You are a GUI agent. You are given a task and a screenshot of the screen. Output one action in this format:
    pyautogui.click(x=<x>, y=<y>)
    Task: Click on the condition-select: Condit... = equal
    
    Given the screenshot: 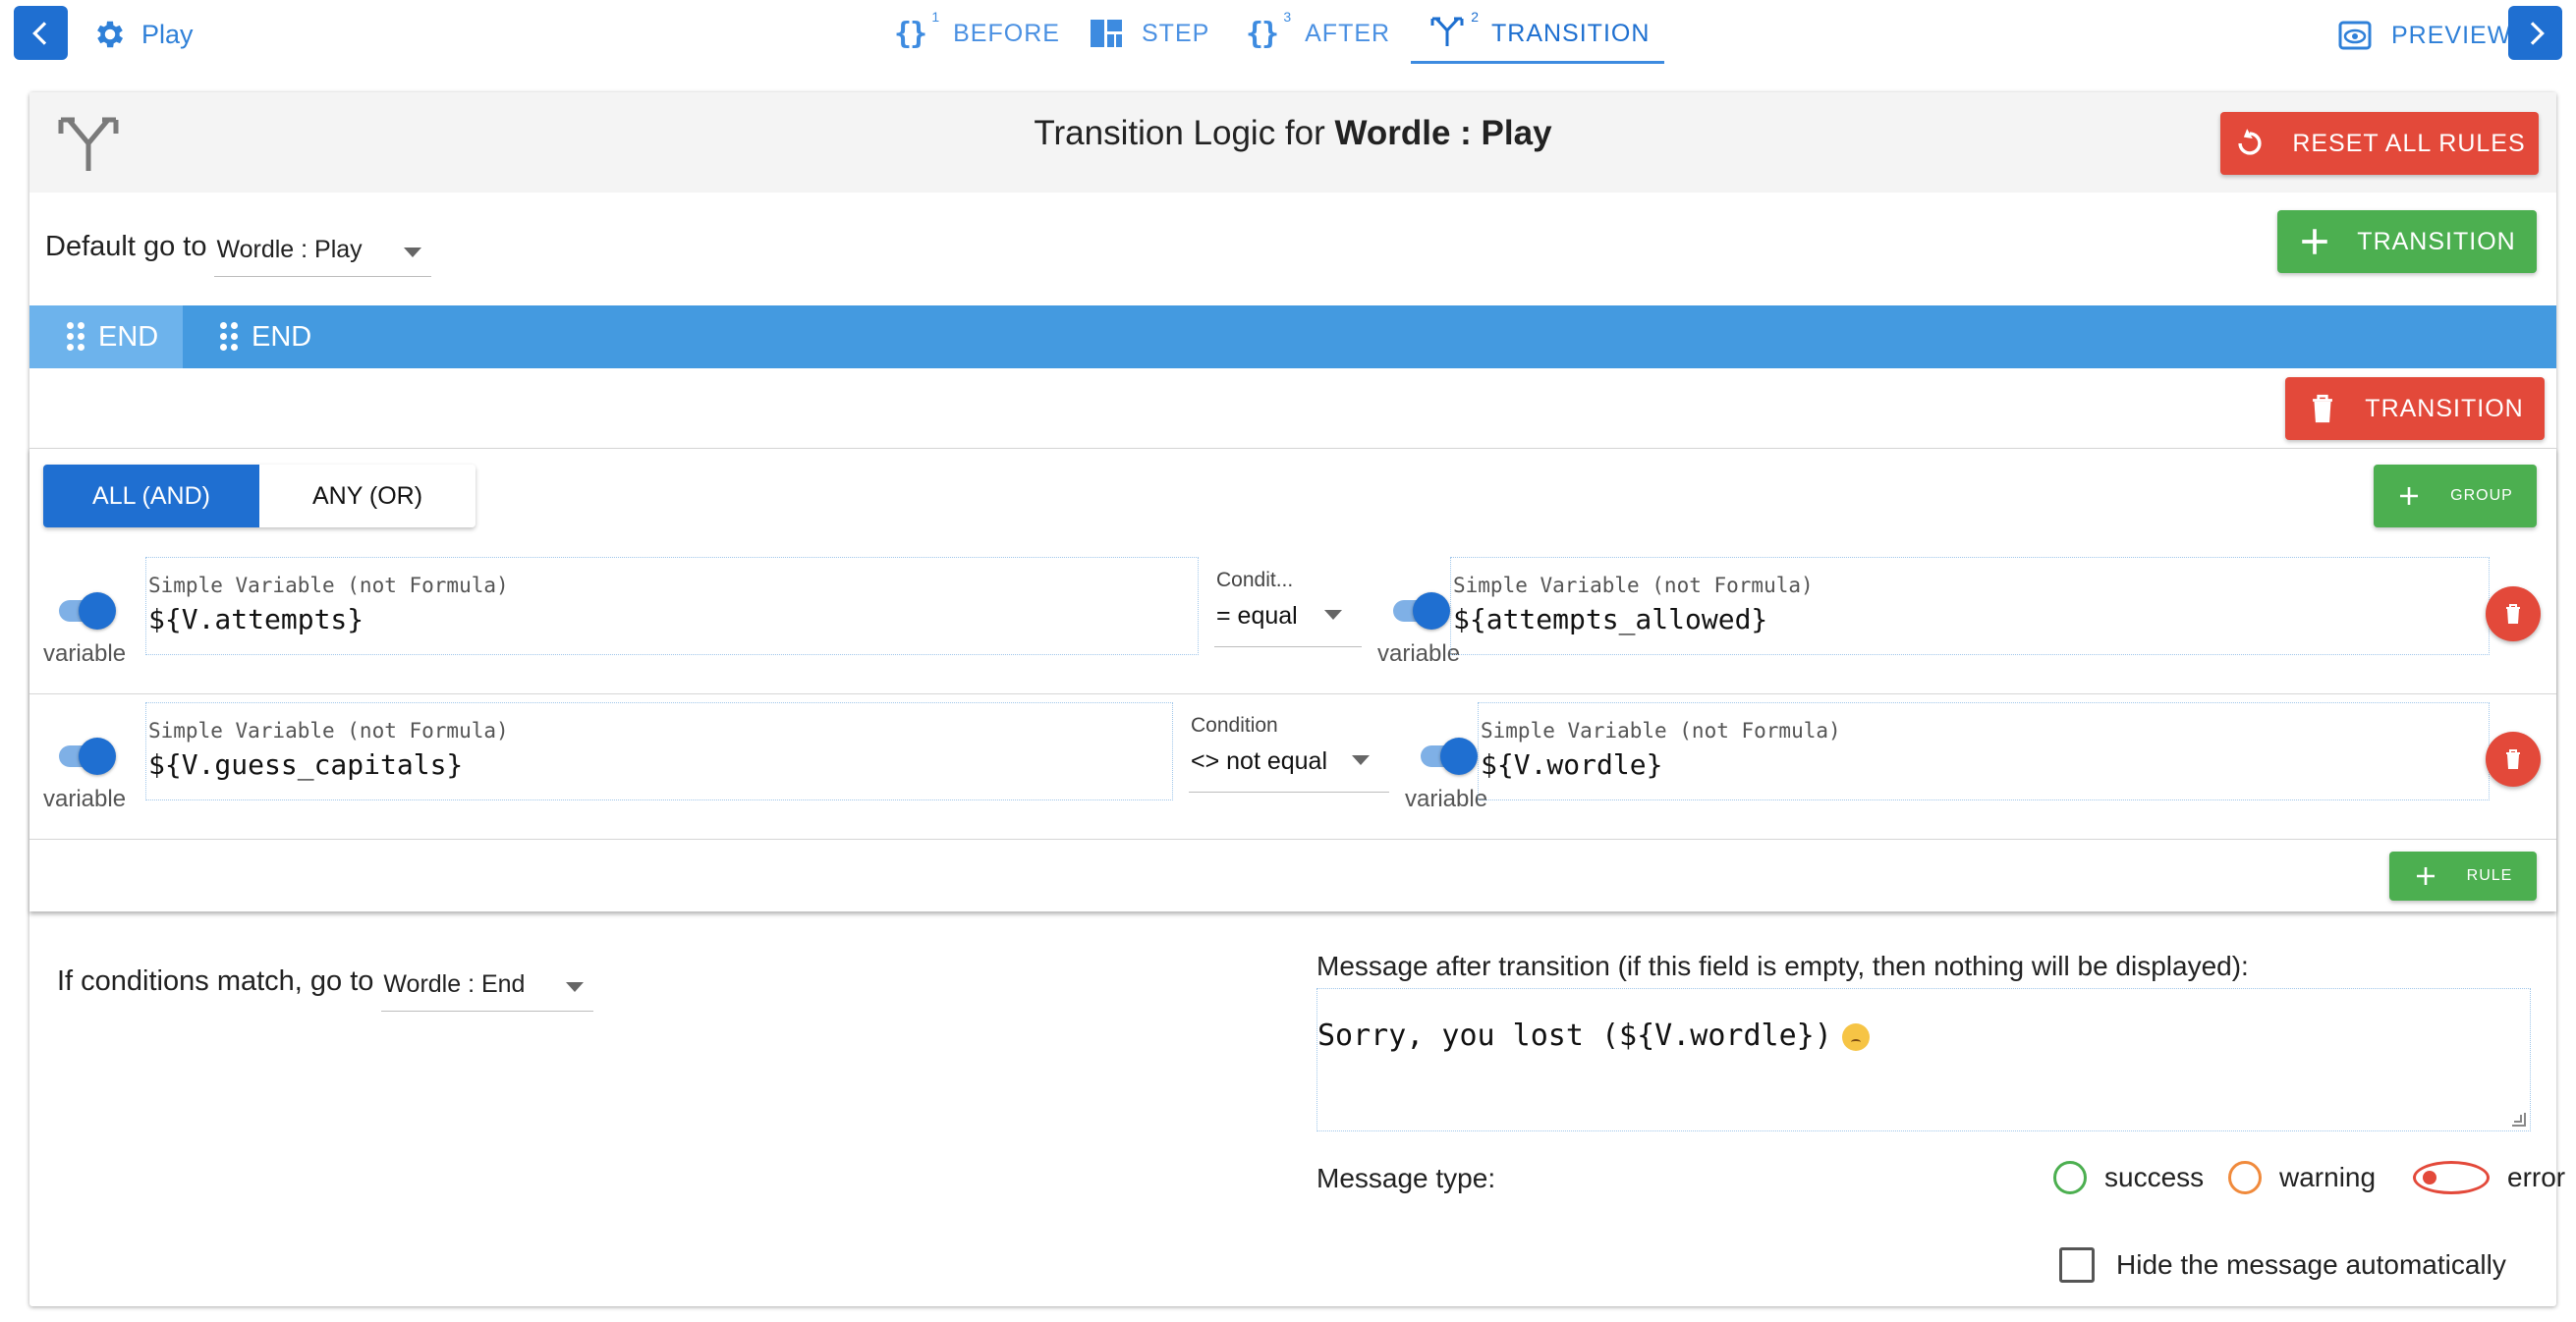 What is the action you would take?
    pyautogui.click(x=1288, y=608)
    